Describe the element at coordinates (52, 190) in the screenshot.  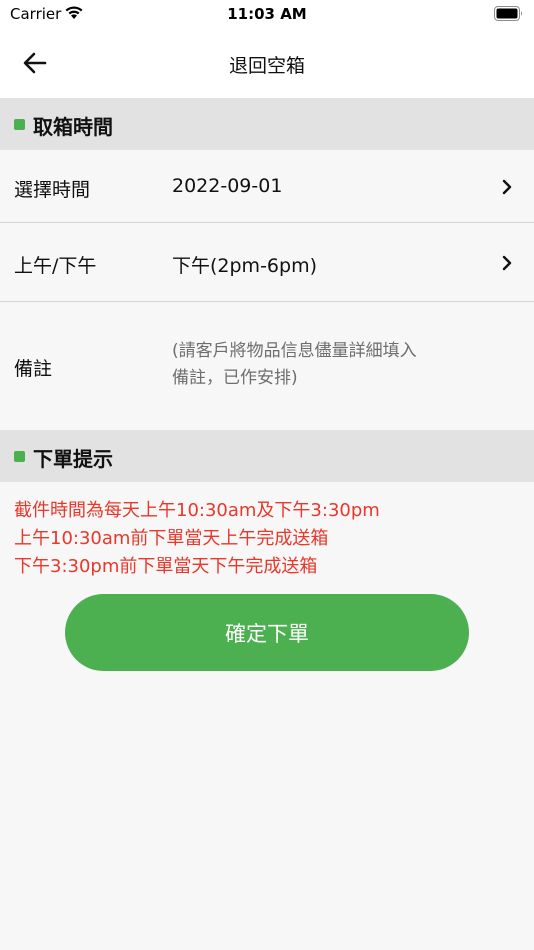
I see `row-label-date: 選擇時間` at that location.